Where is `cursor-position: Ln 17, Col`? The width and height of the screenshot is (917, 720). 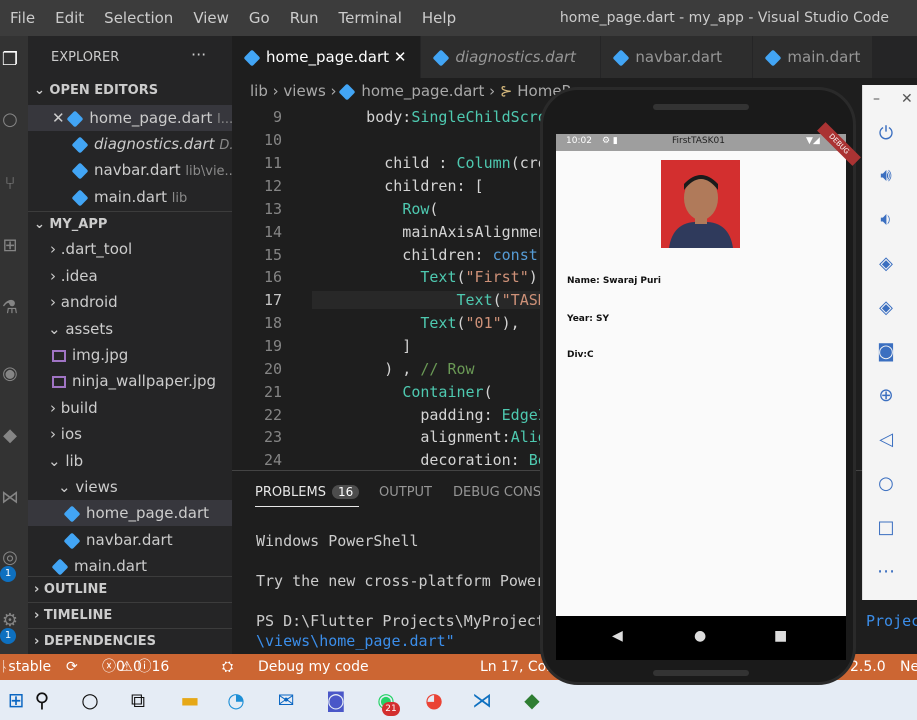 cursor-position: Ln 17, Col is located at coordinates (515, 667).